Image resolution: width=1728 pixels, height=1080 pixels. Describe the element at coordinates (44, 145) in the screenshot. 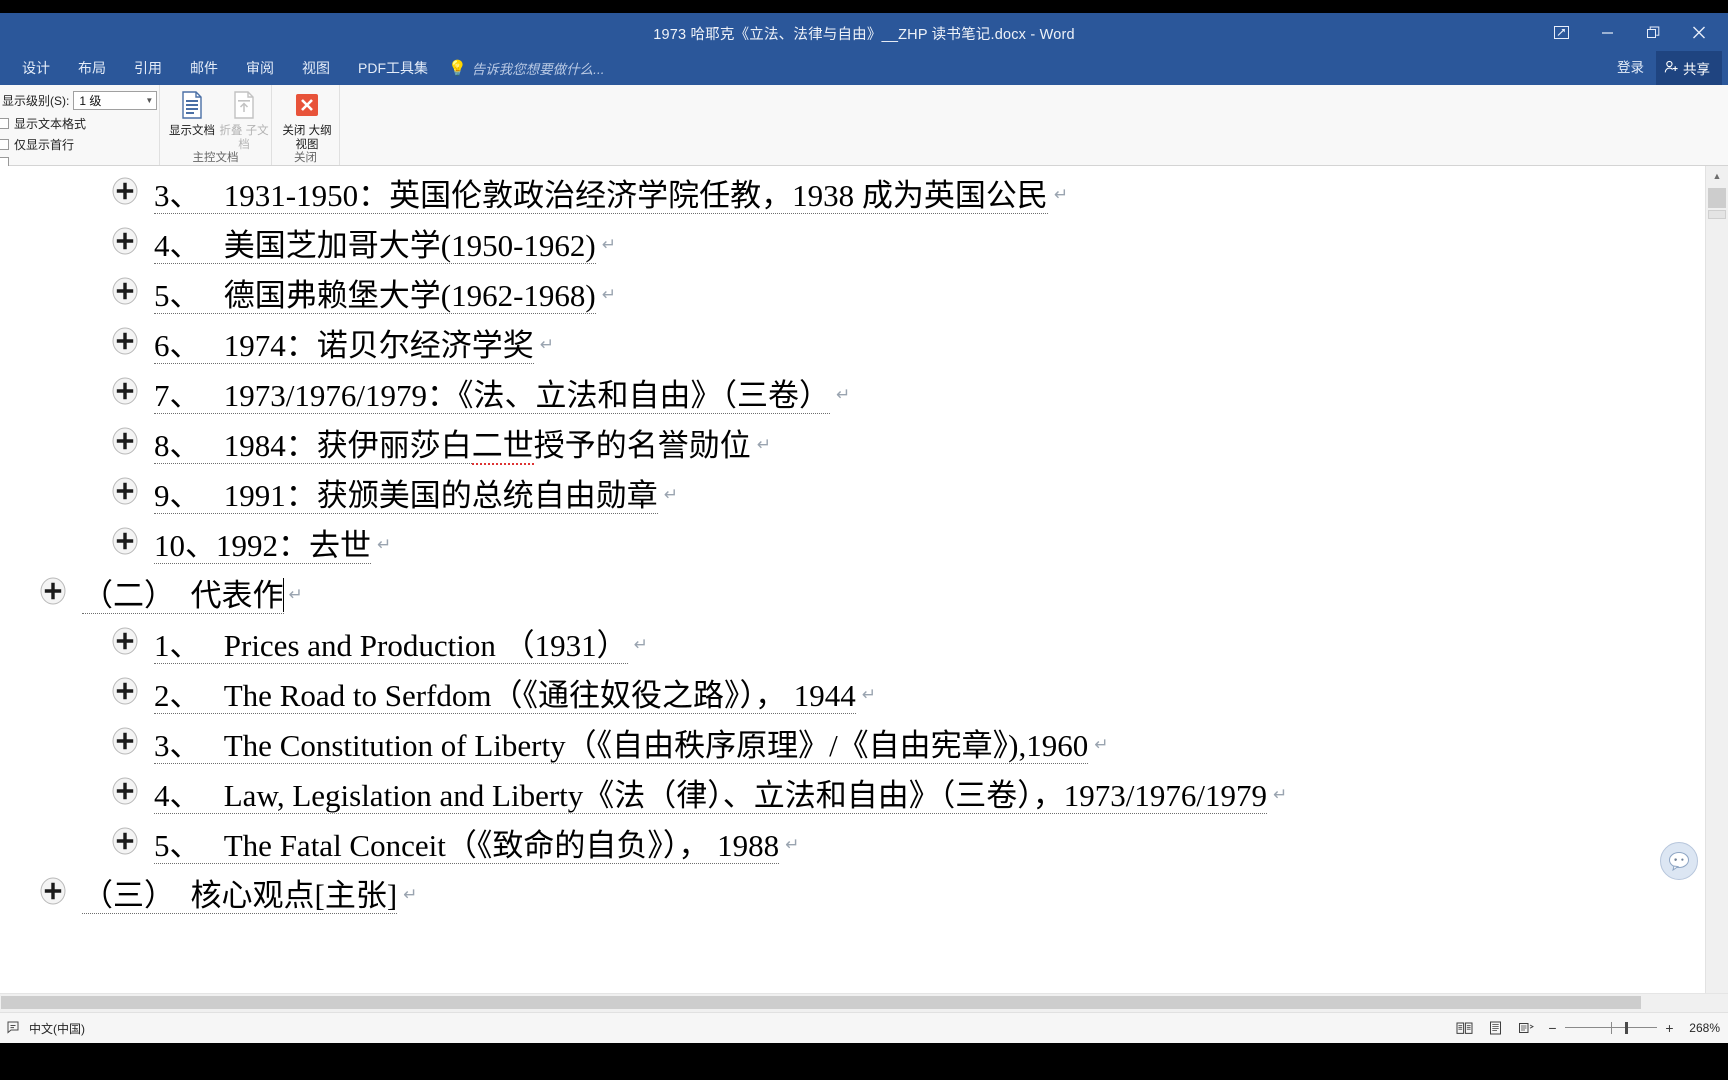

I see `show-first-line-only-label: 仅显示首行` at that location.